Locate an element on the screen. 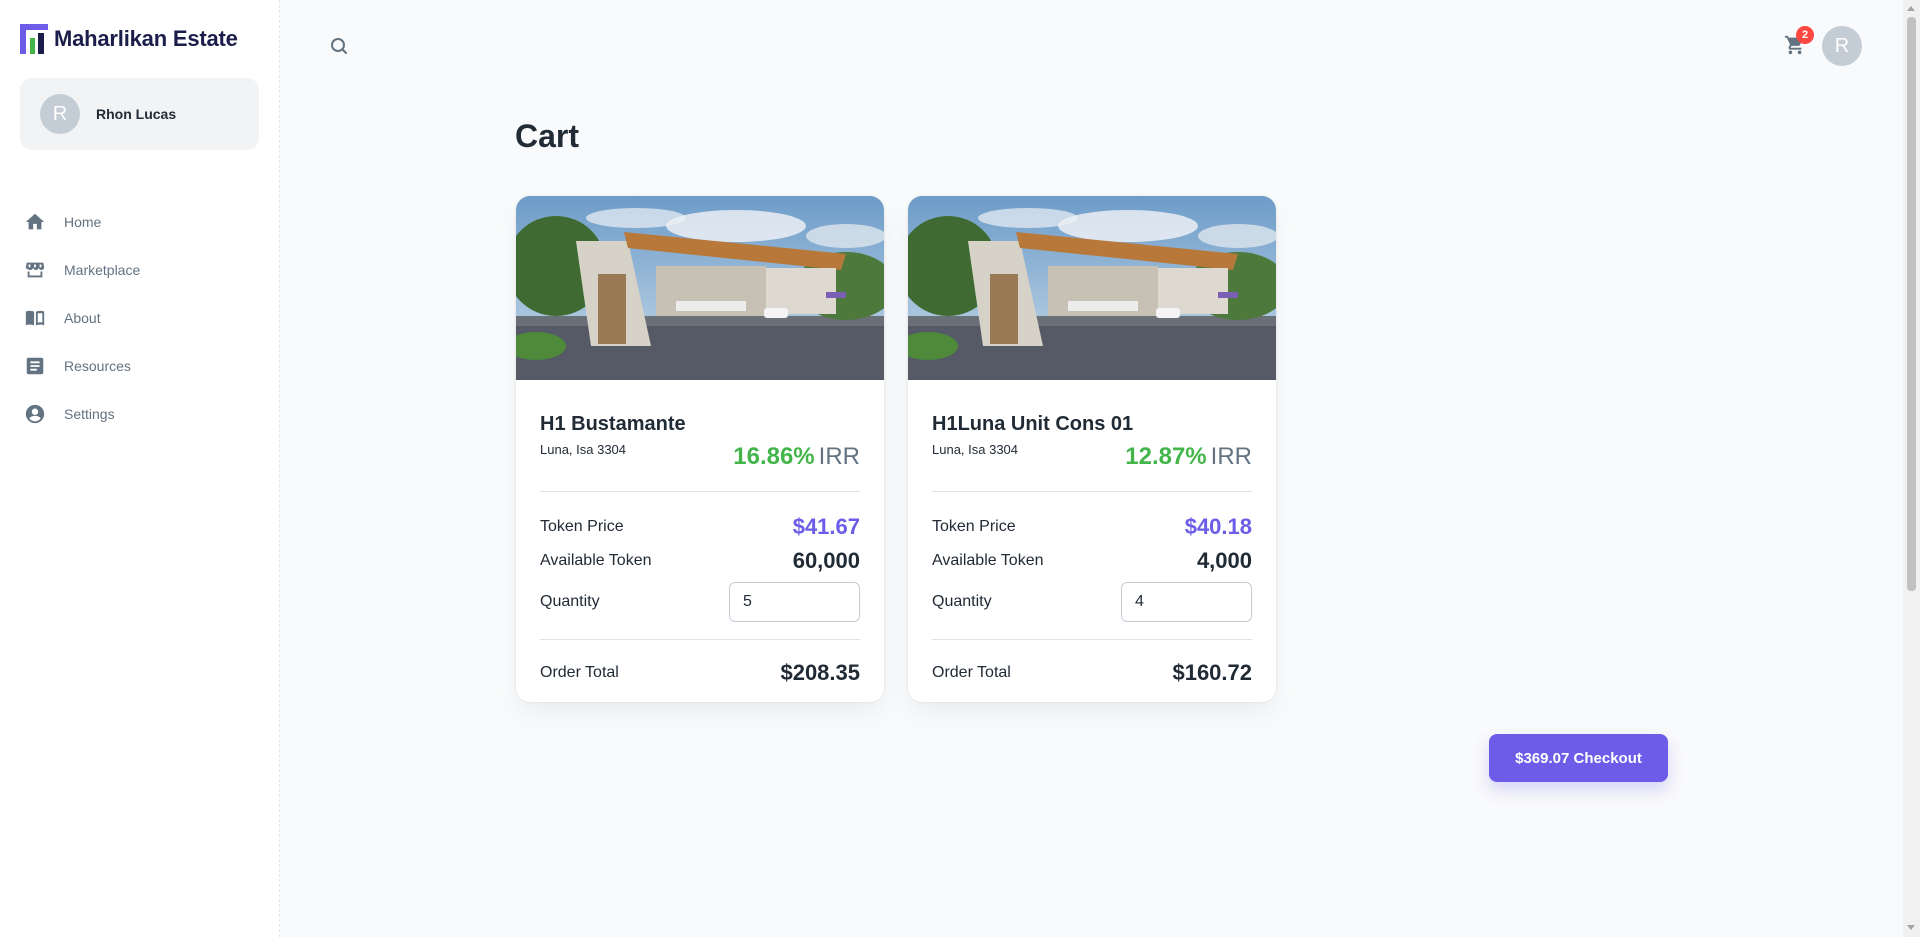 This screenshot has width=1920, height=937. sidebar-item-settings: Settings is located at coordinates (140, 414).